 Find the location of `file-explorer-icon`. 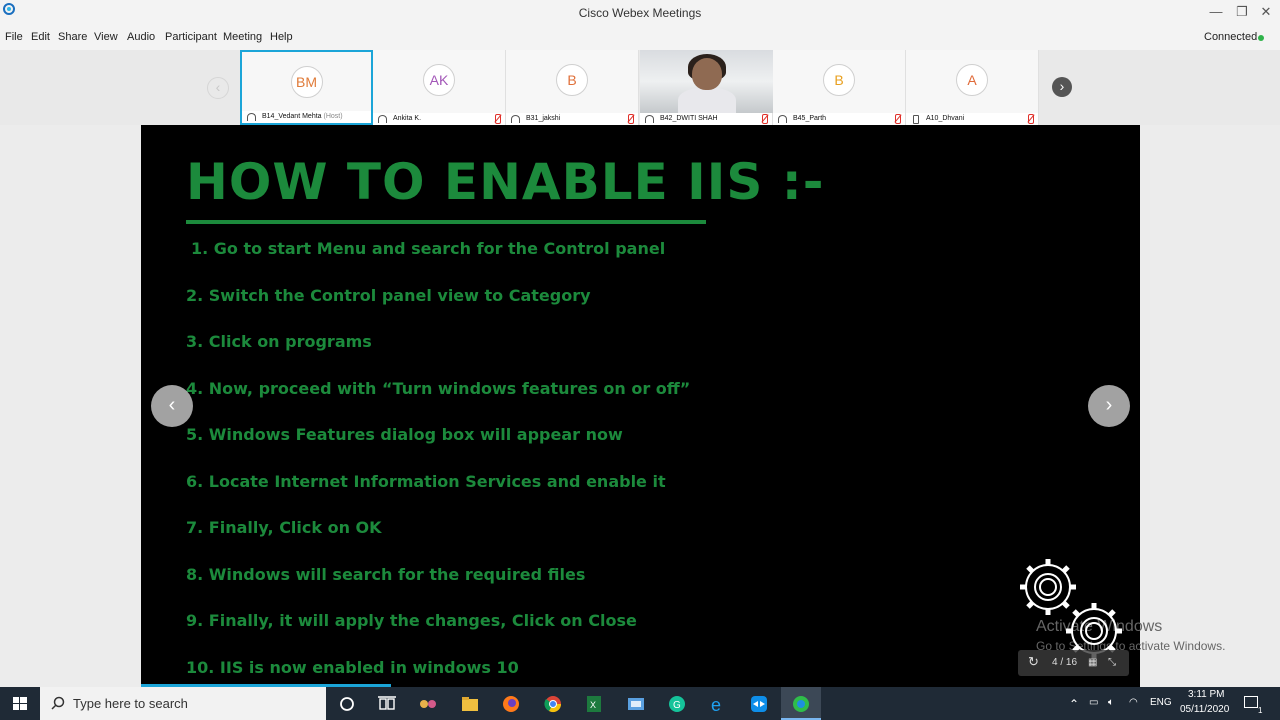

file-explorer-icon is located at coordinates (470, 704).